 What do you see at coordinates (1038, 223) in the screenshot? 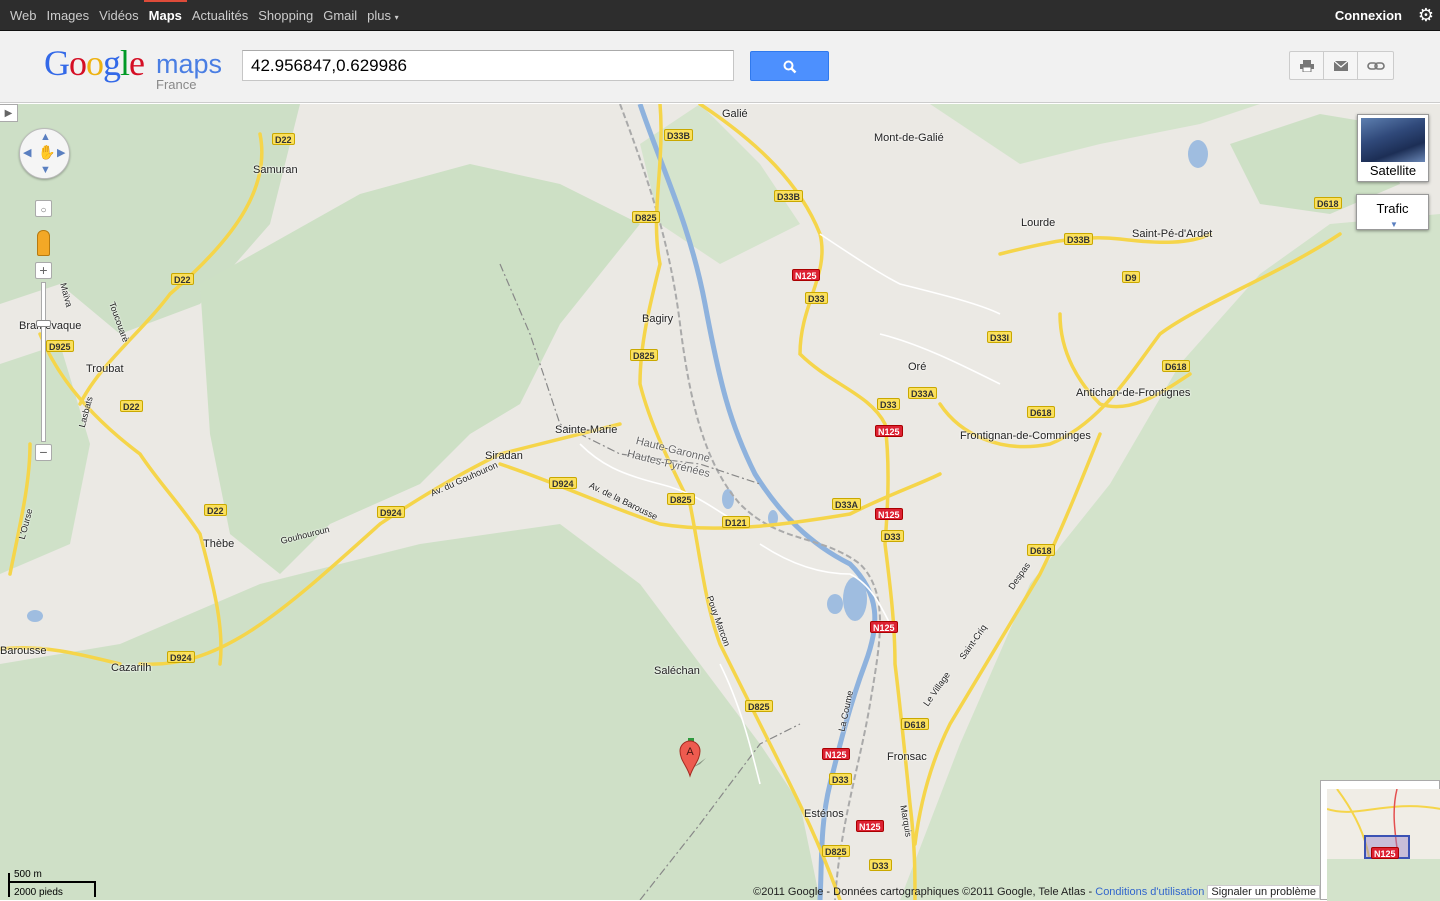
I see `place-lourde: Lourde` at bounding box center [1038, 223].